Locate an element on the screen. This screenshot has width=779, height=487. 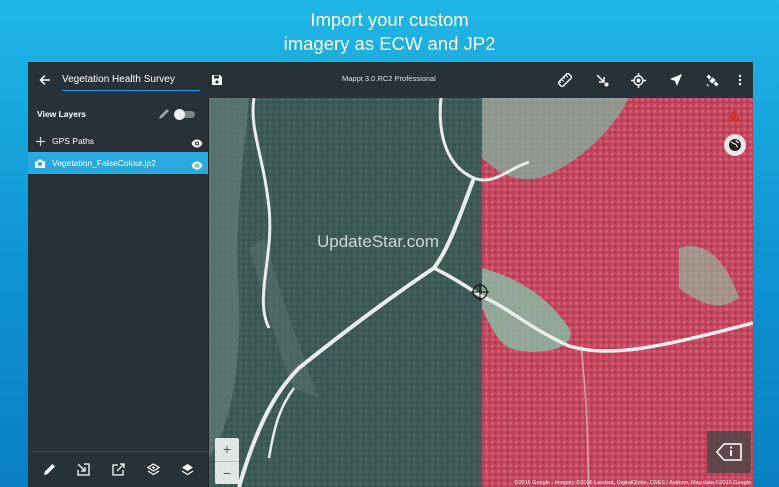
zoom-out-button: − is located at coordinates (227, 473).